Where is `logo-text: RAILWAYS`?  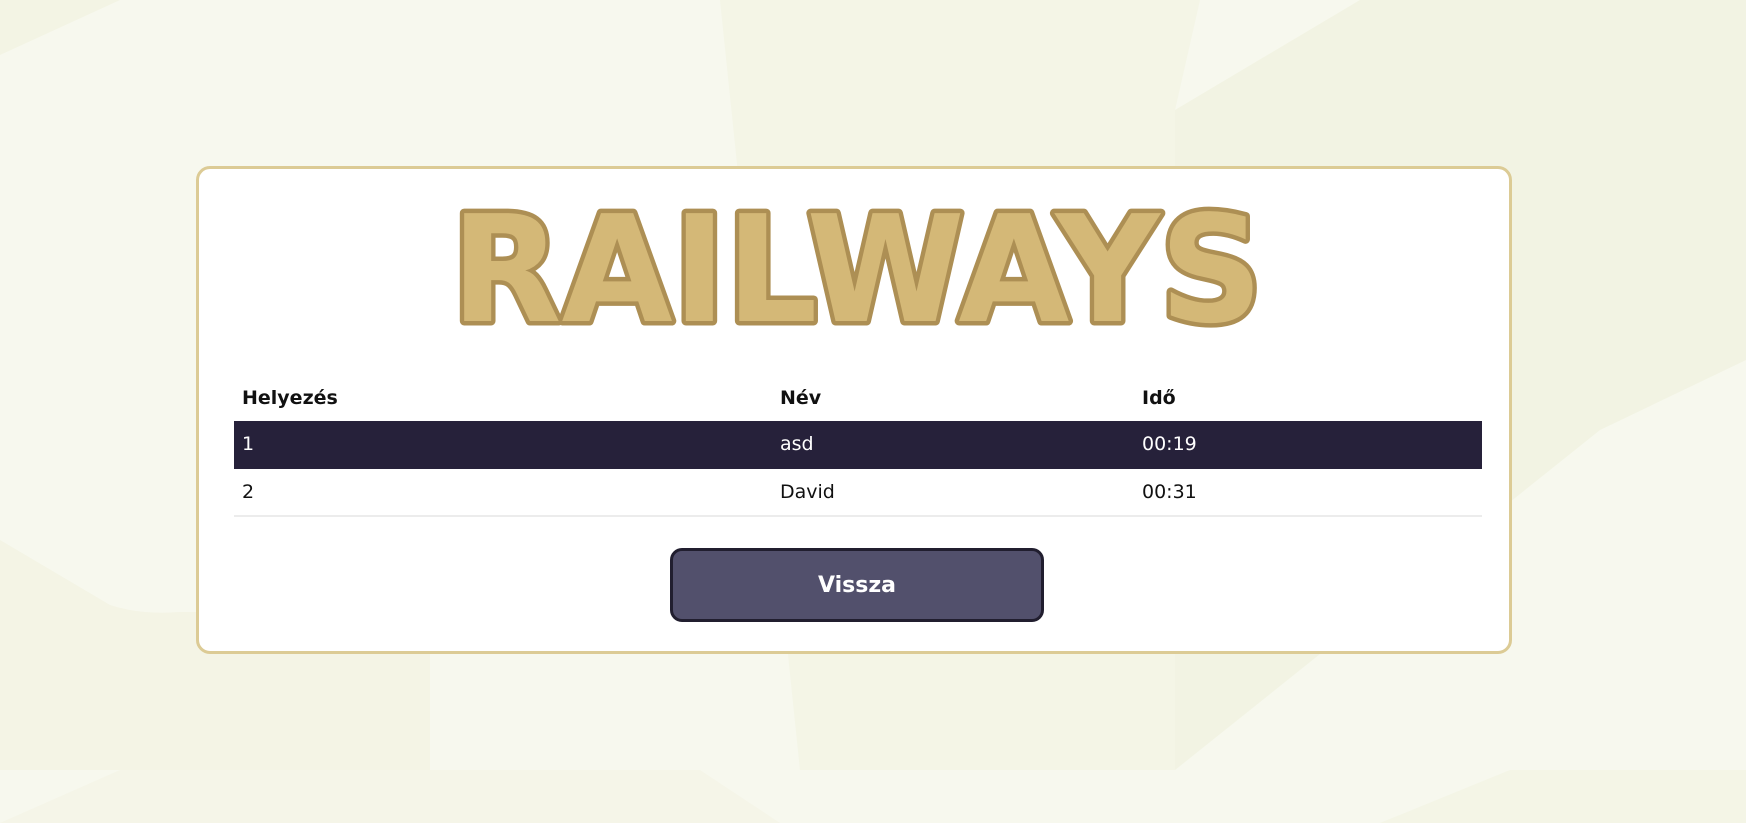
logo-text: RAILWAYS is located at coordinates (857, 270).